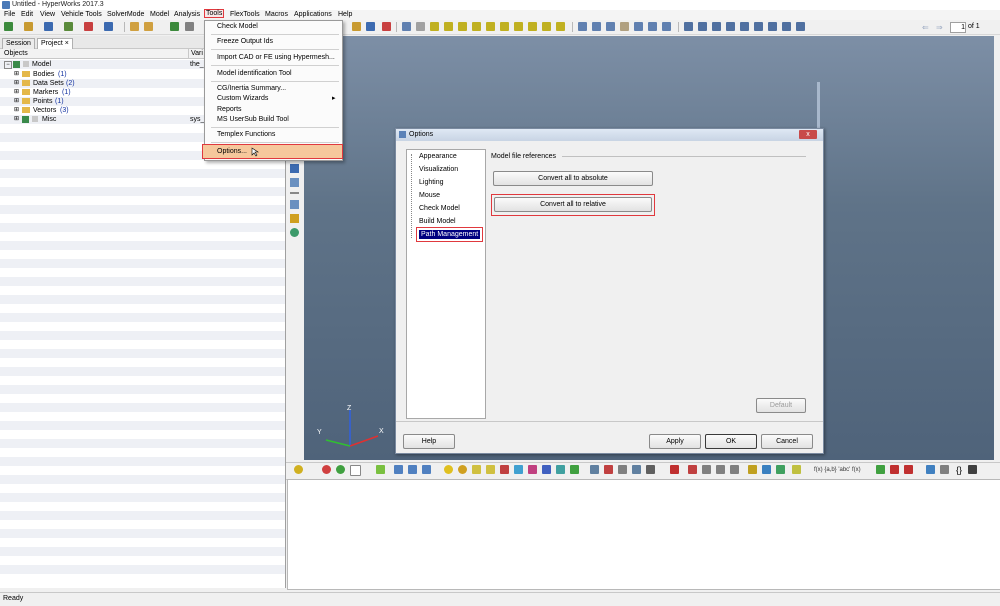  What do you see at coordinates (939, 27) in the screenshot?
I see `next-page-icon: ⇒` at bounding box center [939, 27].